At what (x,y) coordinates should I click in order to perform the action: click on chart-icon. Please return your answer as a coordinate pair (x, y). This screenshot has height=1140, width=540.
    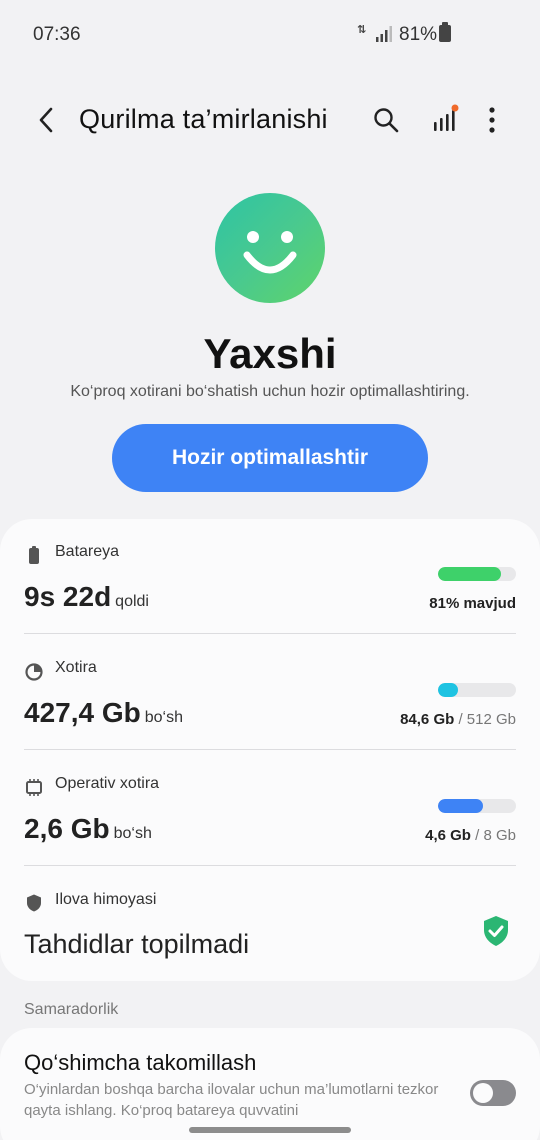
    Looking at the image, I should click on (445, 119).